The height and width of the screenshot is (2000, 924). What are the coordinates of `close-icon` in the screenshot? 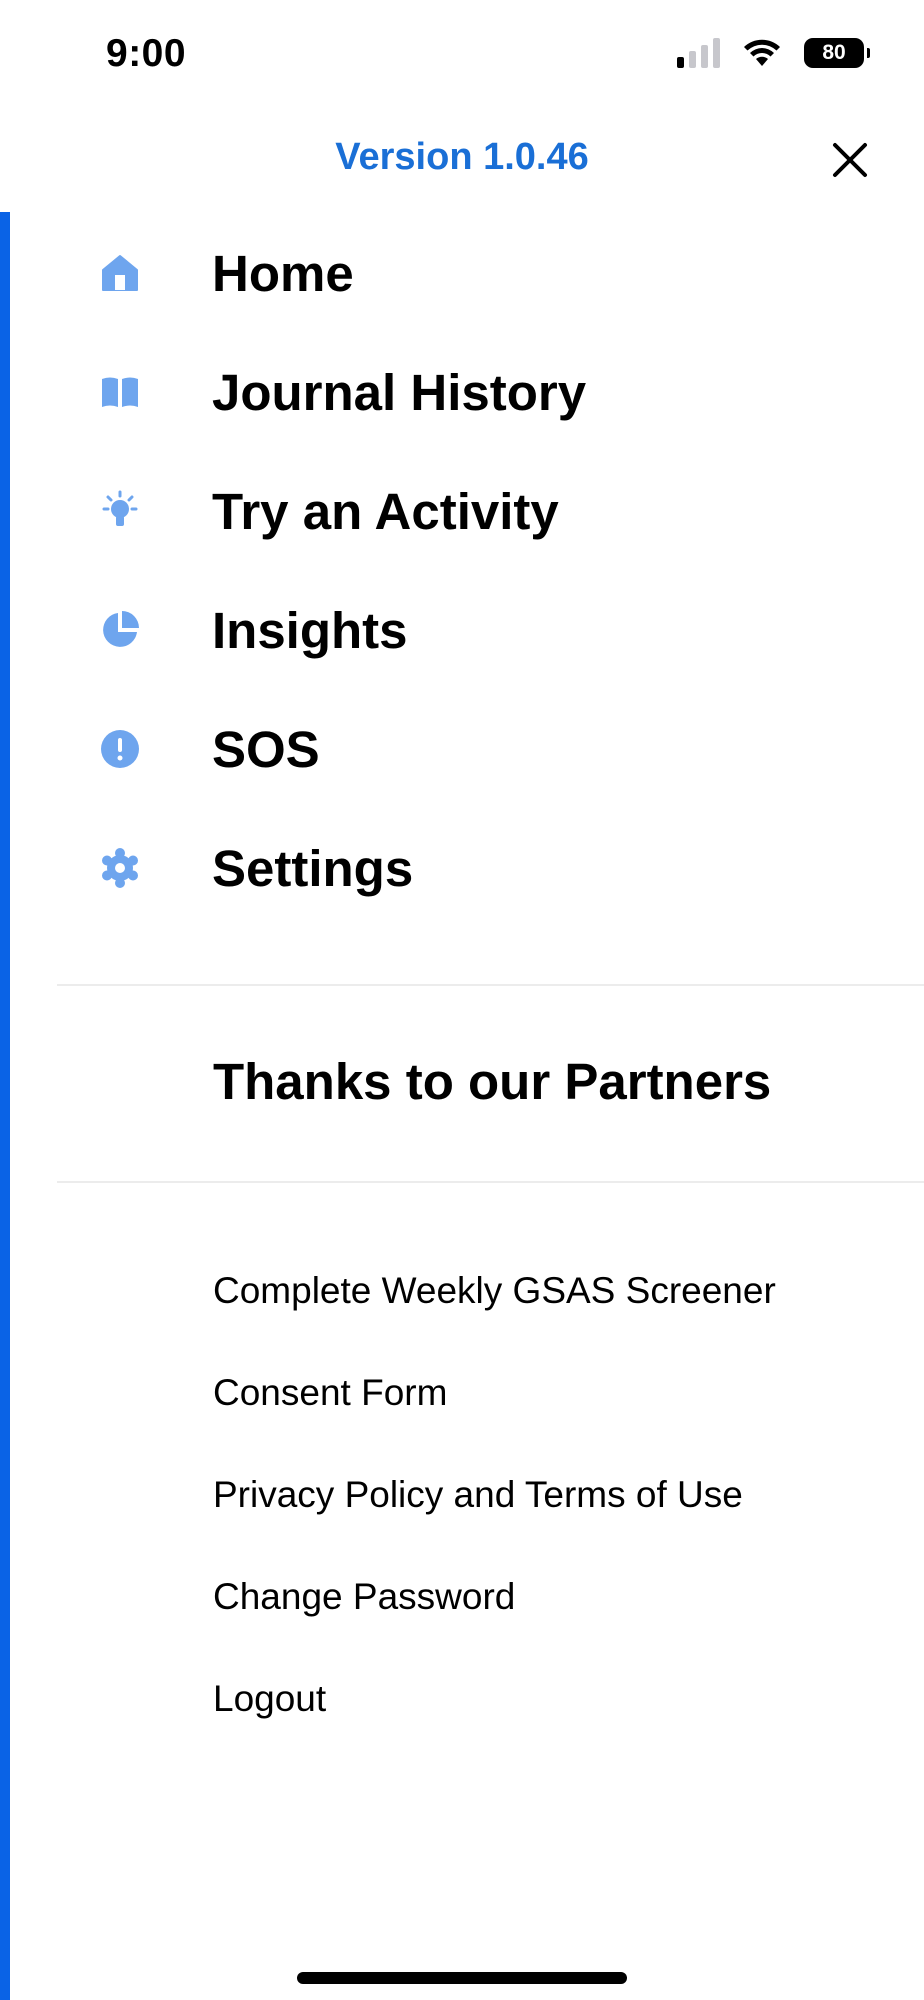 It's located at (850, 160).